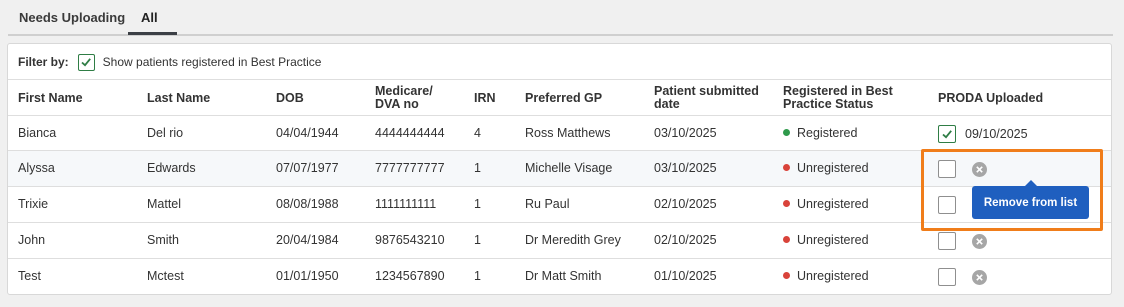 This screenshot has height=307, width=1124. What do you see at coordinates (164, 204) in the screenshot?
I see `last-name-cell: Mattel` at bounding box center [164, 204].